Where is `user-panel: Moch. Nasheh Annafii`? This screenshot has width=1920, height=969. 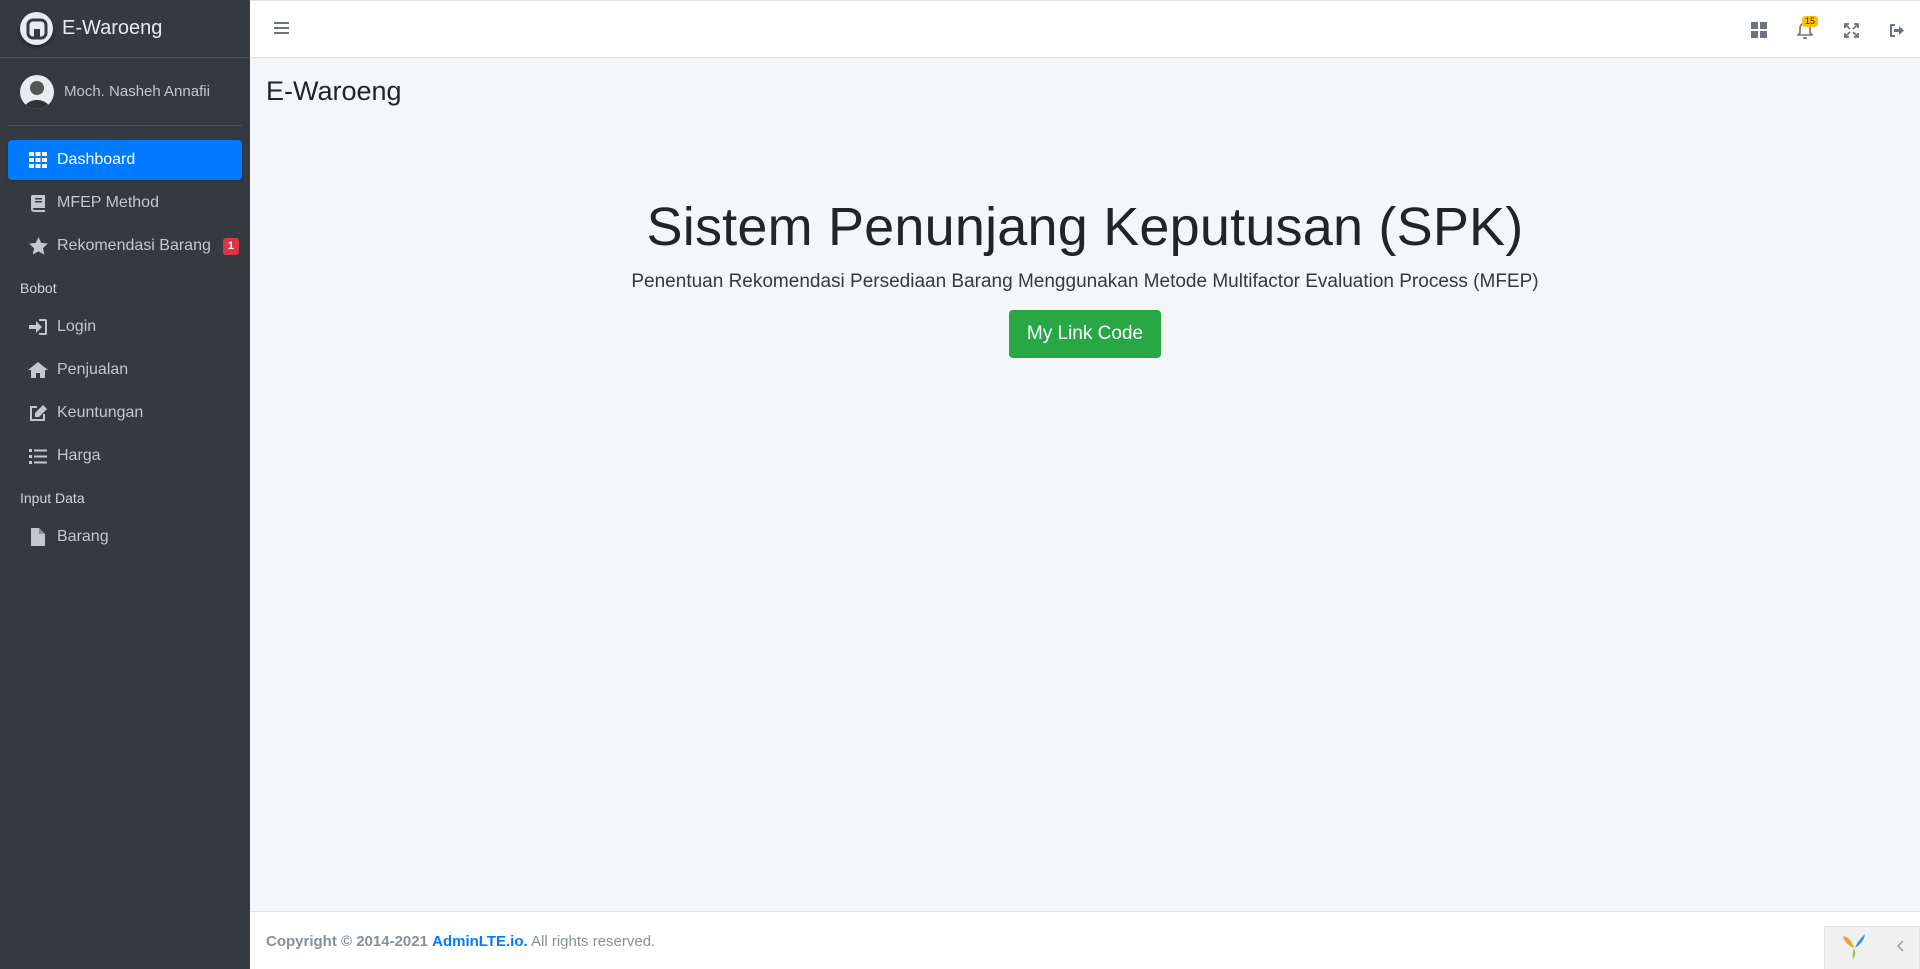
user-panel: Moch. Nasheh Annafii is located at coordinates (125, 92).